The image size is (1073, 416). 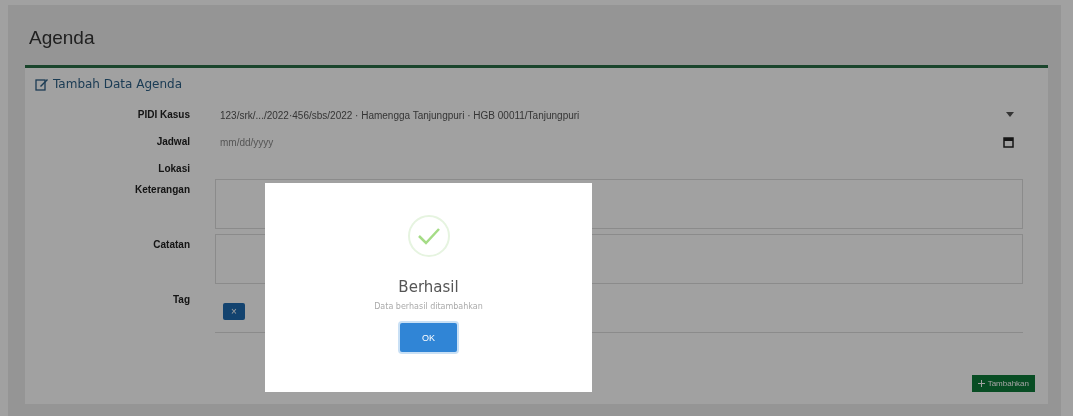 What do you see at coordinates (234, 311) in the screenshot?
I see `tag-chip: ×` at bounding box center [234, 311].